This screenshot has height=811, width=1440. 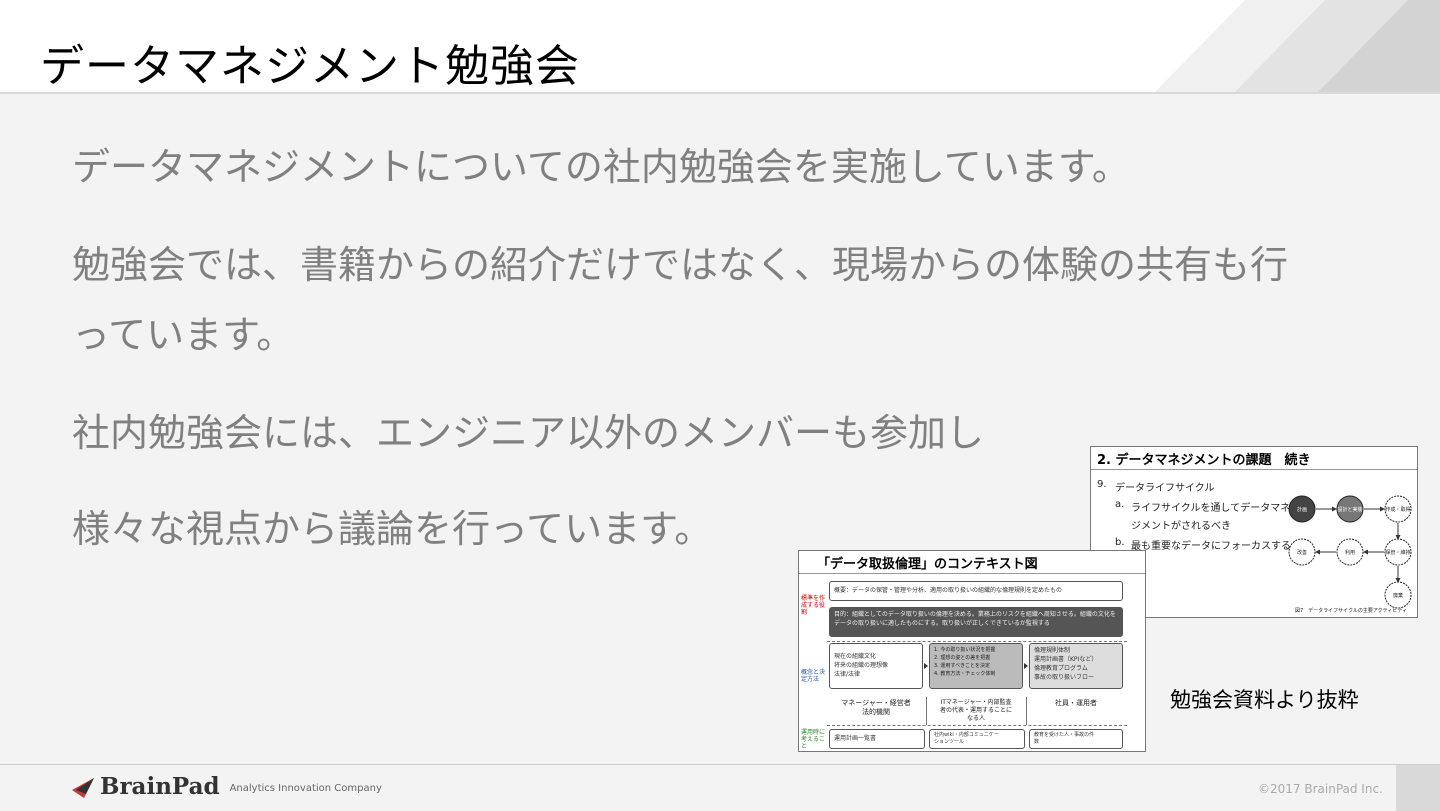 What do you see at coordinates (813, 676) in the screenshot?
I see `side-label: 概念と決定方法` at bounding box center [813, 676].